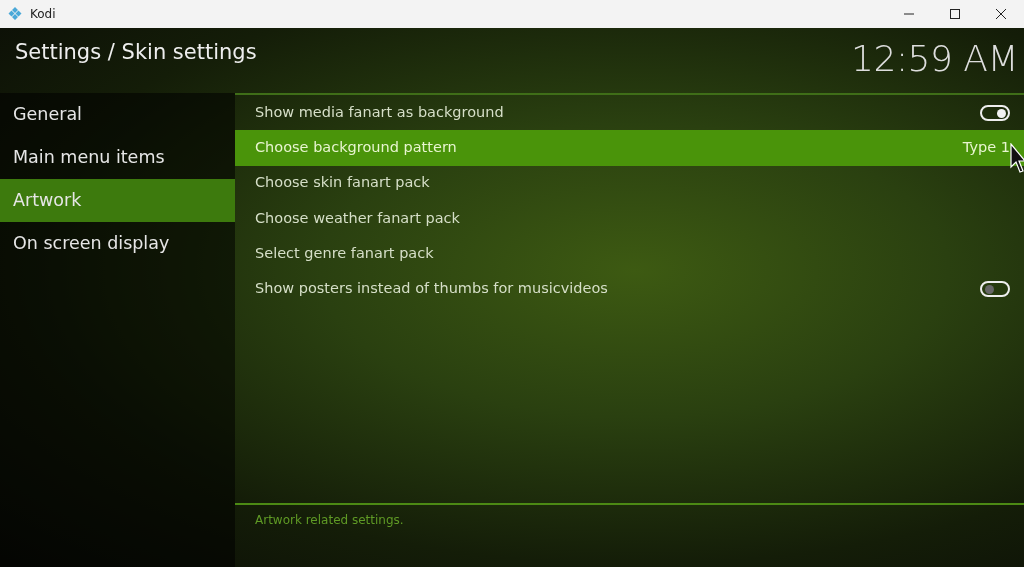  Describe the element at coordinates (955, 14) in the screenshot. I see `maximize-icon` at that location.